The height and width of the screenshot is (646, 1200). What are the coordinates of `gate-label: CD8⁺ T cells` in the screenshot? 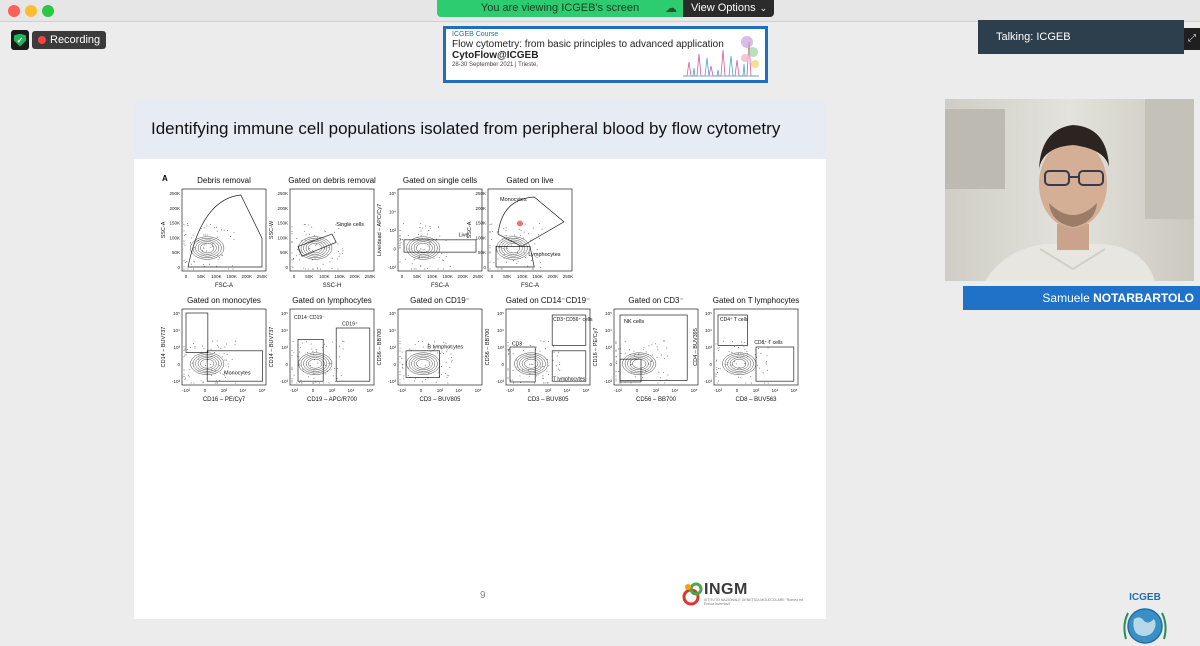 It's located at (768, 343).